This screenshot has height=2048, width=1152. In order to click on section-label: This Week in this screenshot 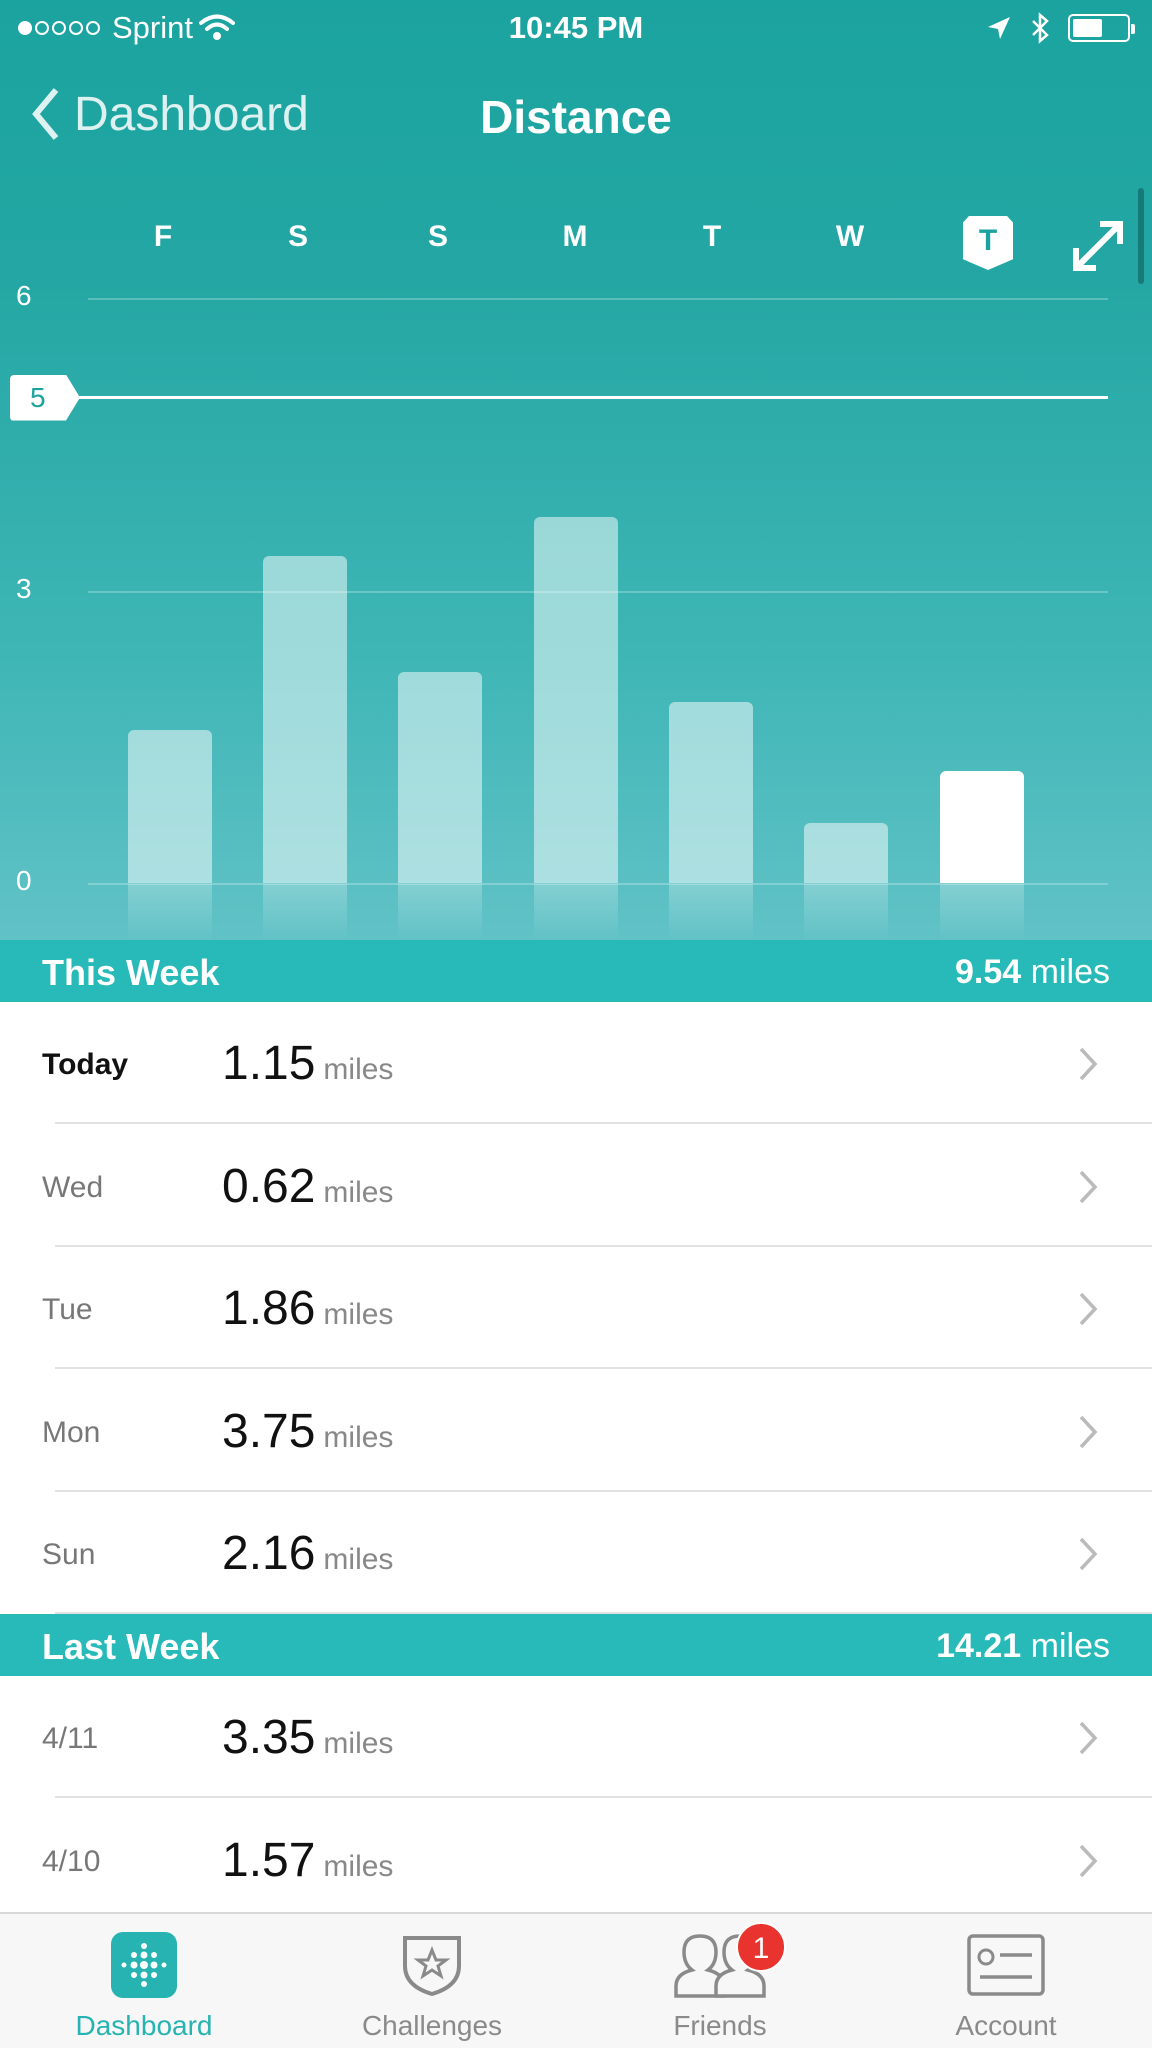, I will do `click(131, 972)`.